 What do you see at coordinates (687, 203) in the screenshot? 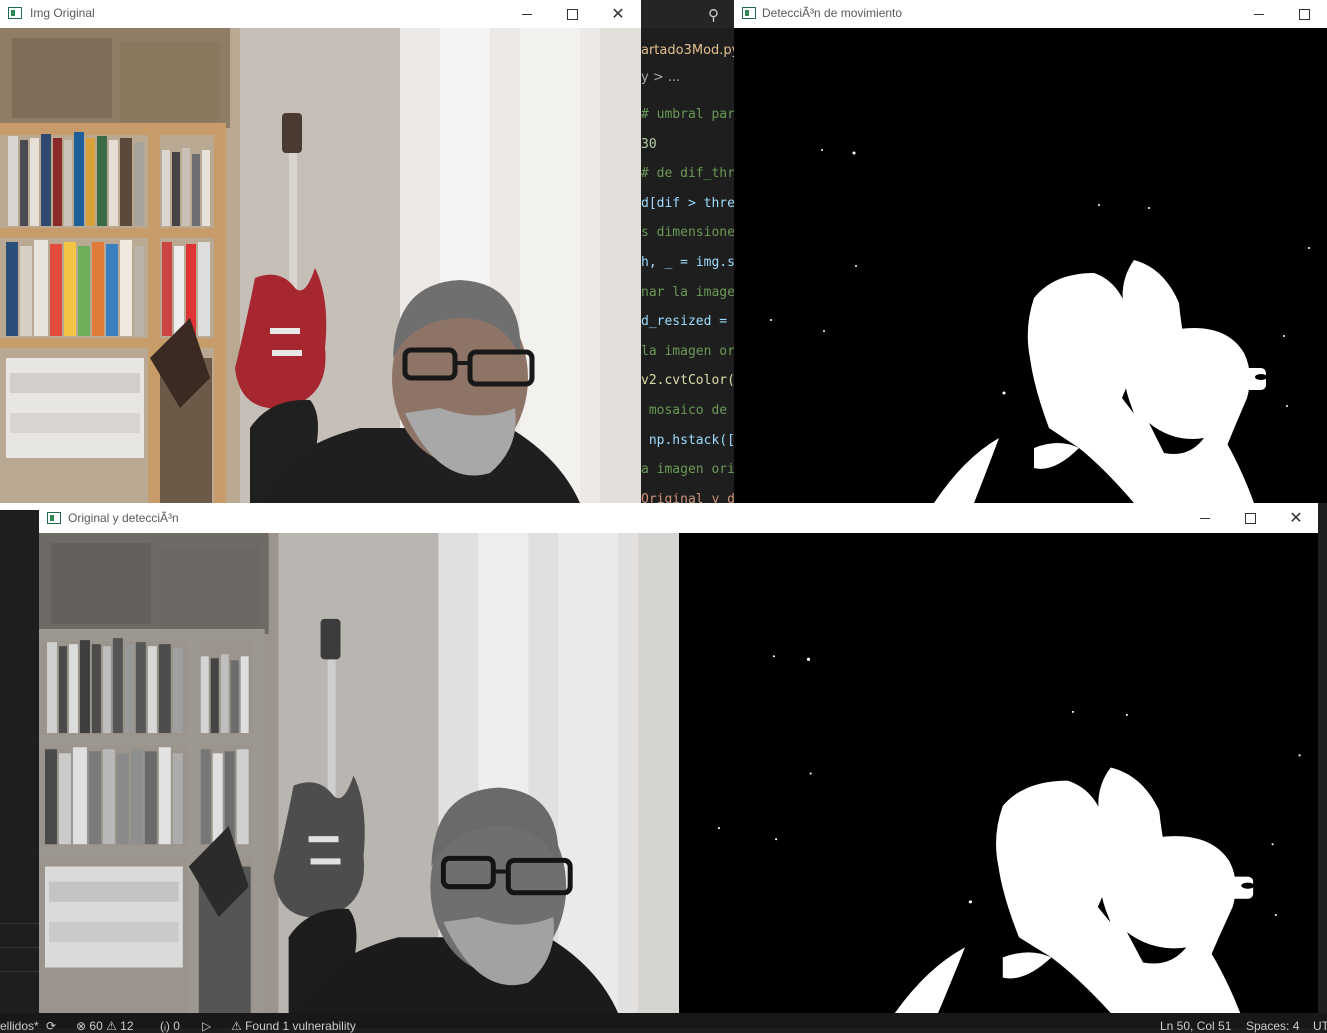
I see `code-line: d[dif > thre` at bounding box center [687, 203].